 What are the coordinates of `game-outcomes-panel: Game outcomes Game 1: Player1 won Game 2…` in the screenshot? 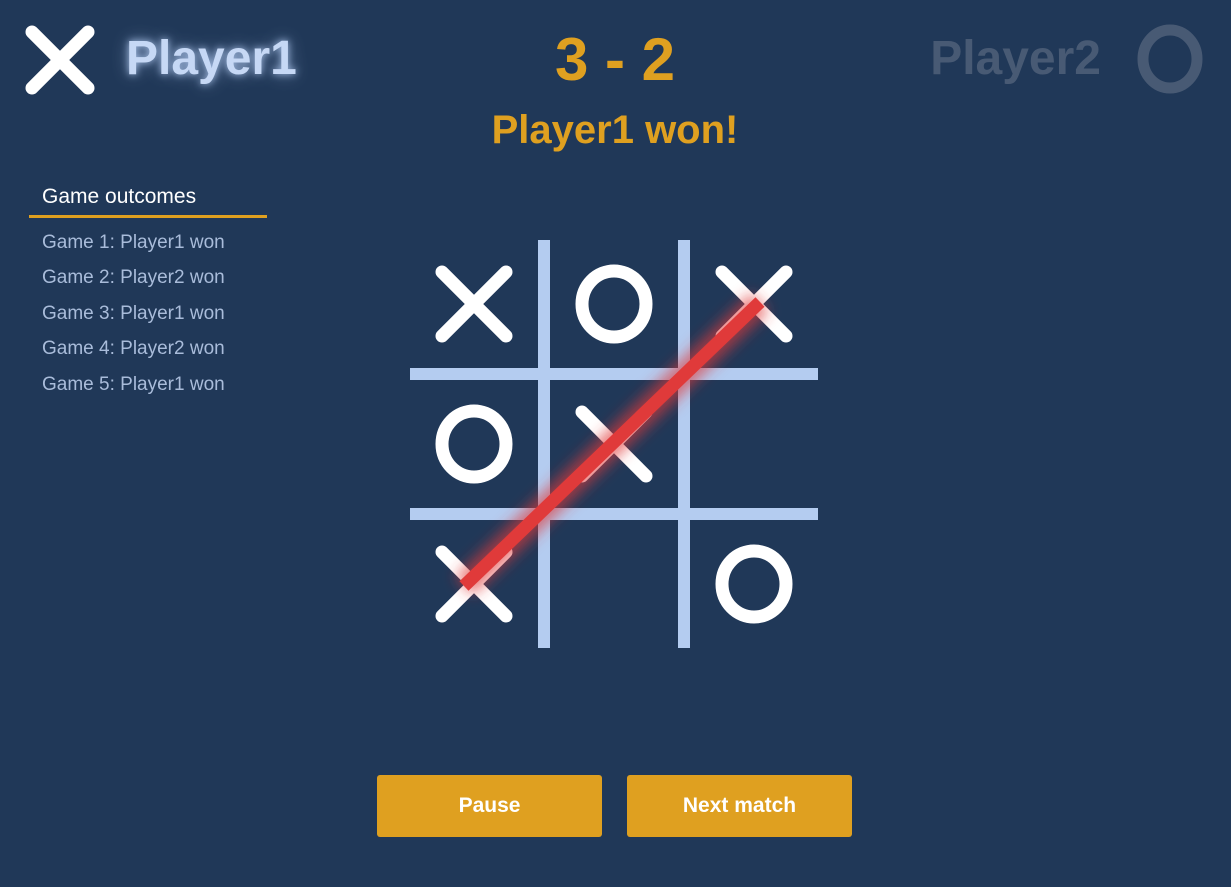 It's located at (148, 293).